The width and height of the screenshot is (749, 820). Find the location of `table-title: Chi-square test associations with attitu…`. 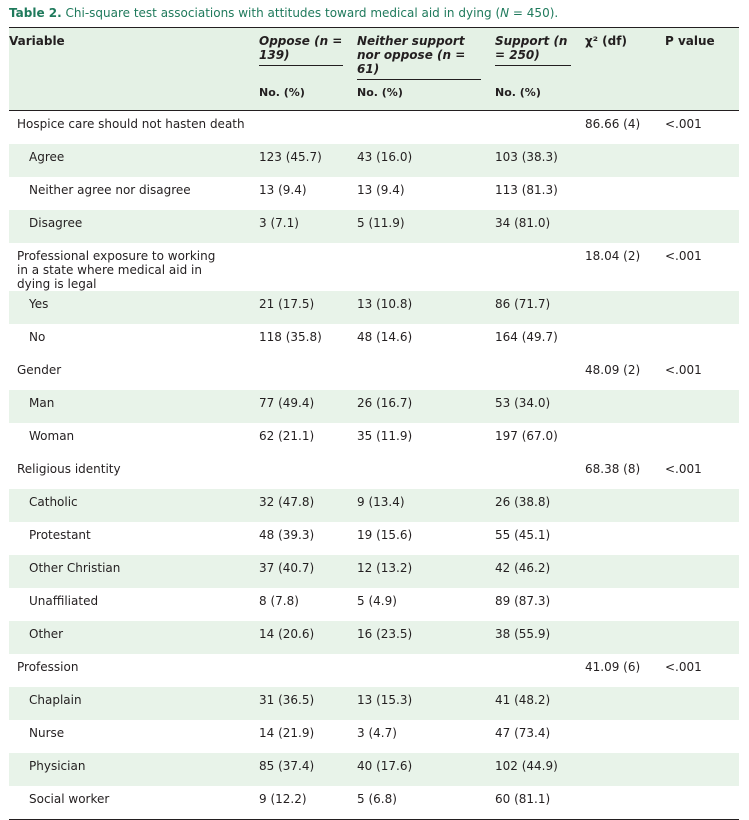

table-title: Chi-square test associations with attitu… is located at coordinates (312, 13).